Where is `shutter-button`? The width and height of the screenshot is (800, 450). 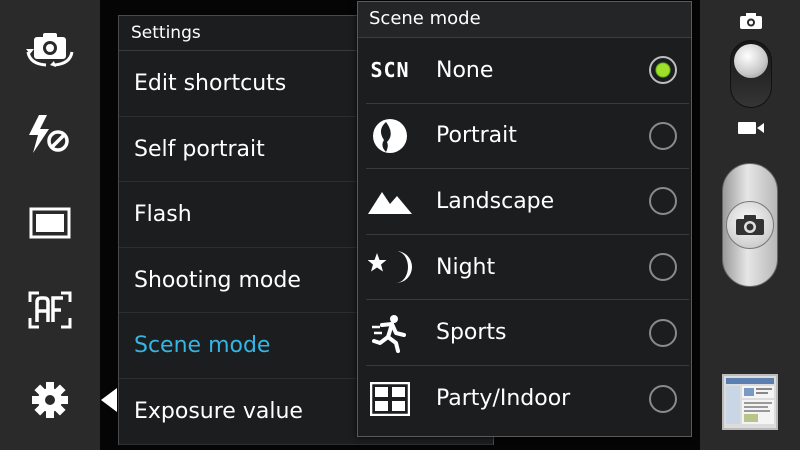 shutter-button is located at coordinates (750, 225).